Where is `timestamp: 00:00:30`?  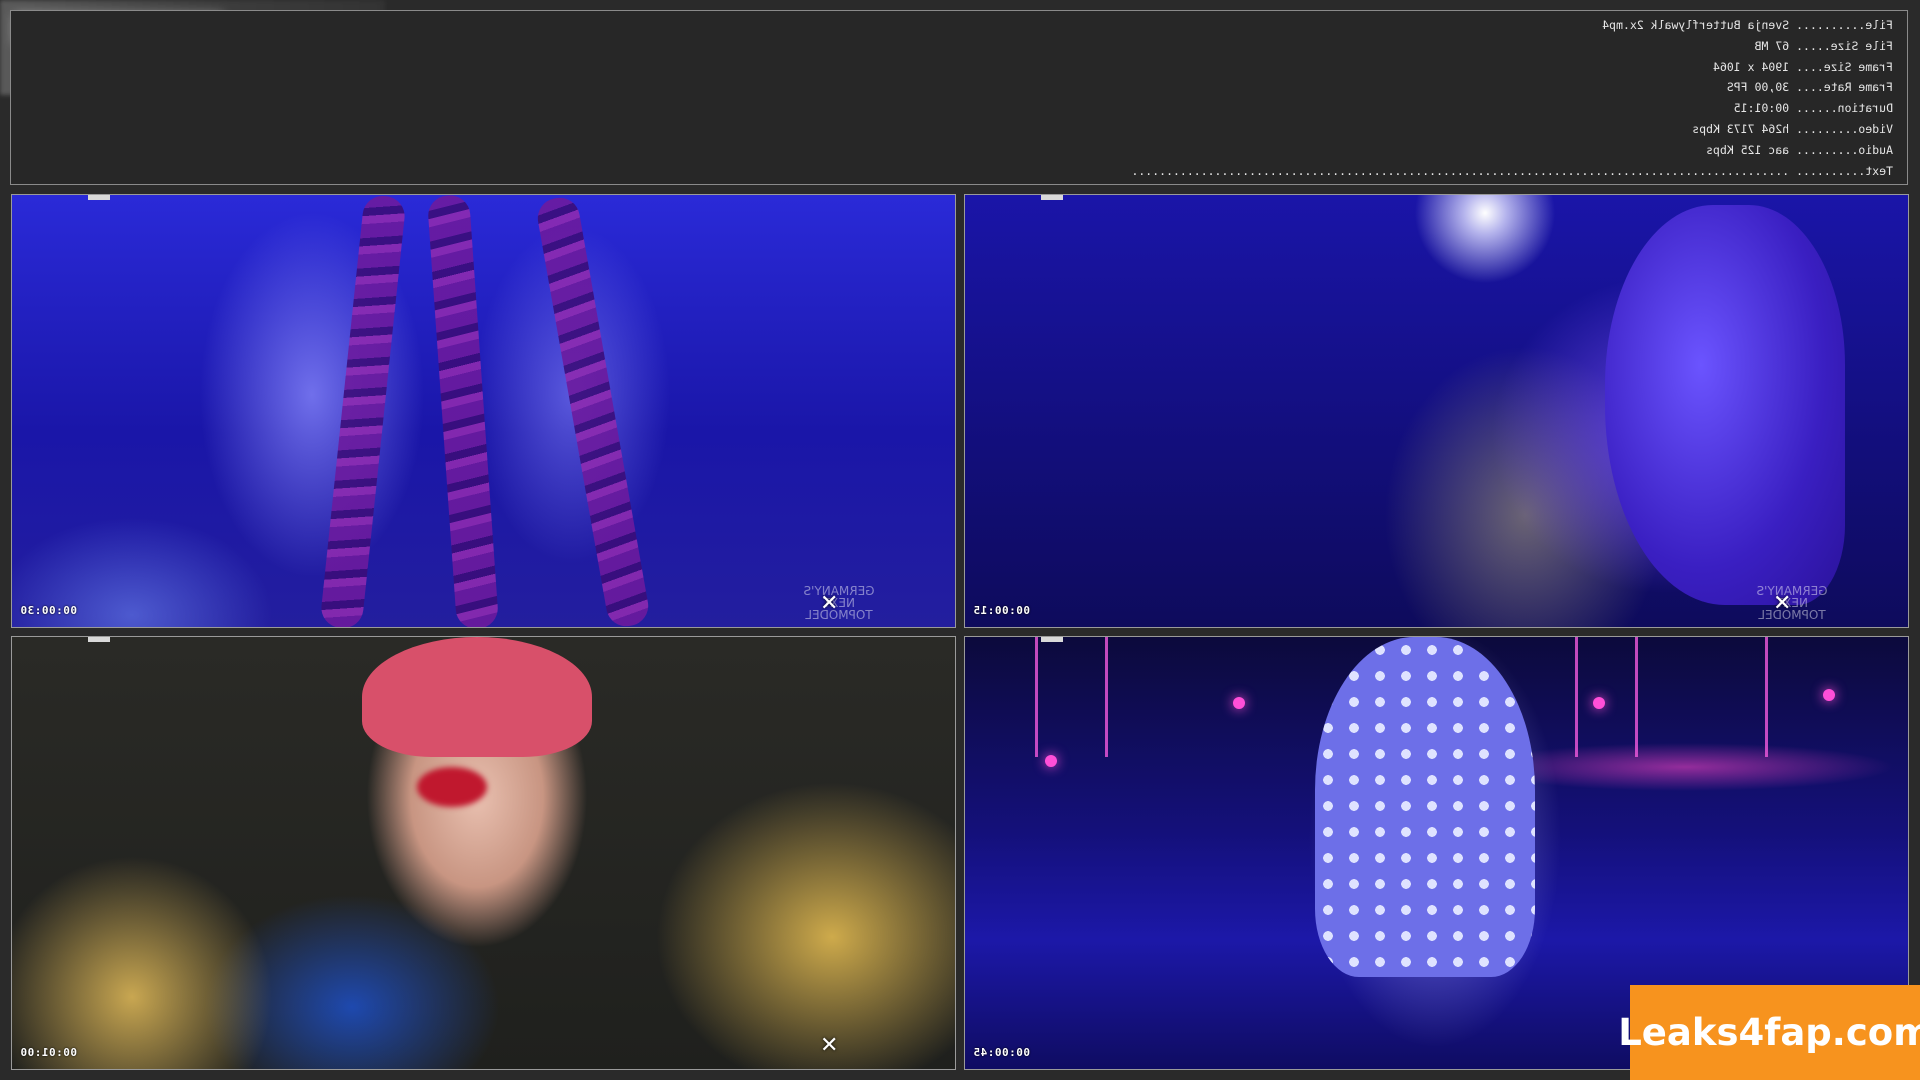
timestamp: 00:00:30 is located at coordinates (48, 610).